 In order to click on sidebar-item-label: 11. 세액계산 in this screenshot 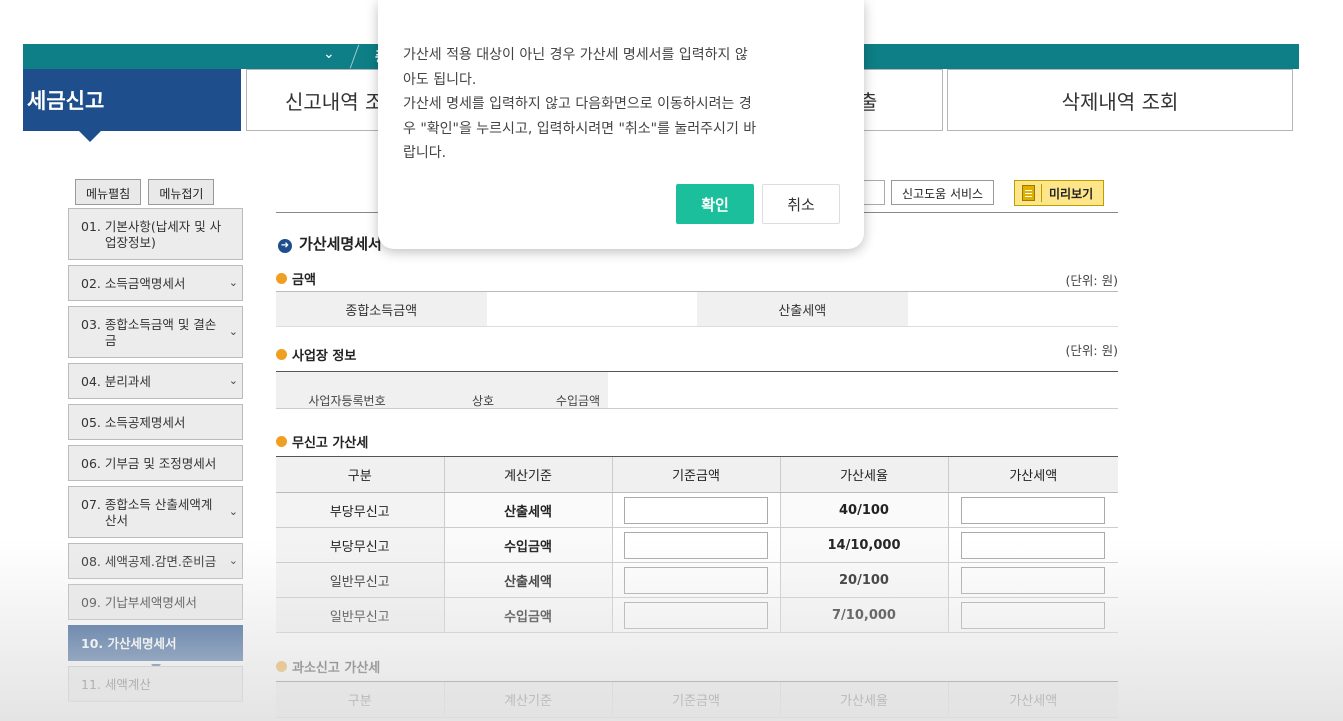, I will do `click(116, 684)`.